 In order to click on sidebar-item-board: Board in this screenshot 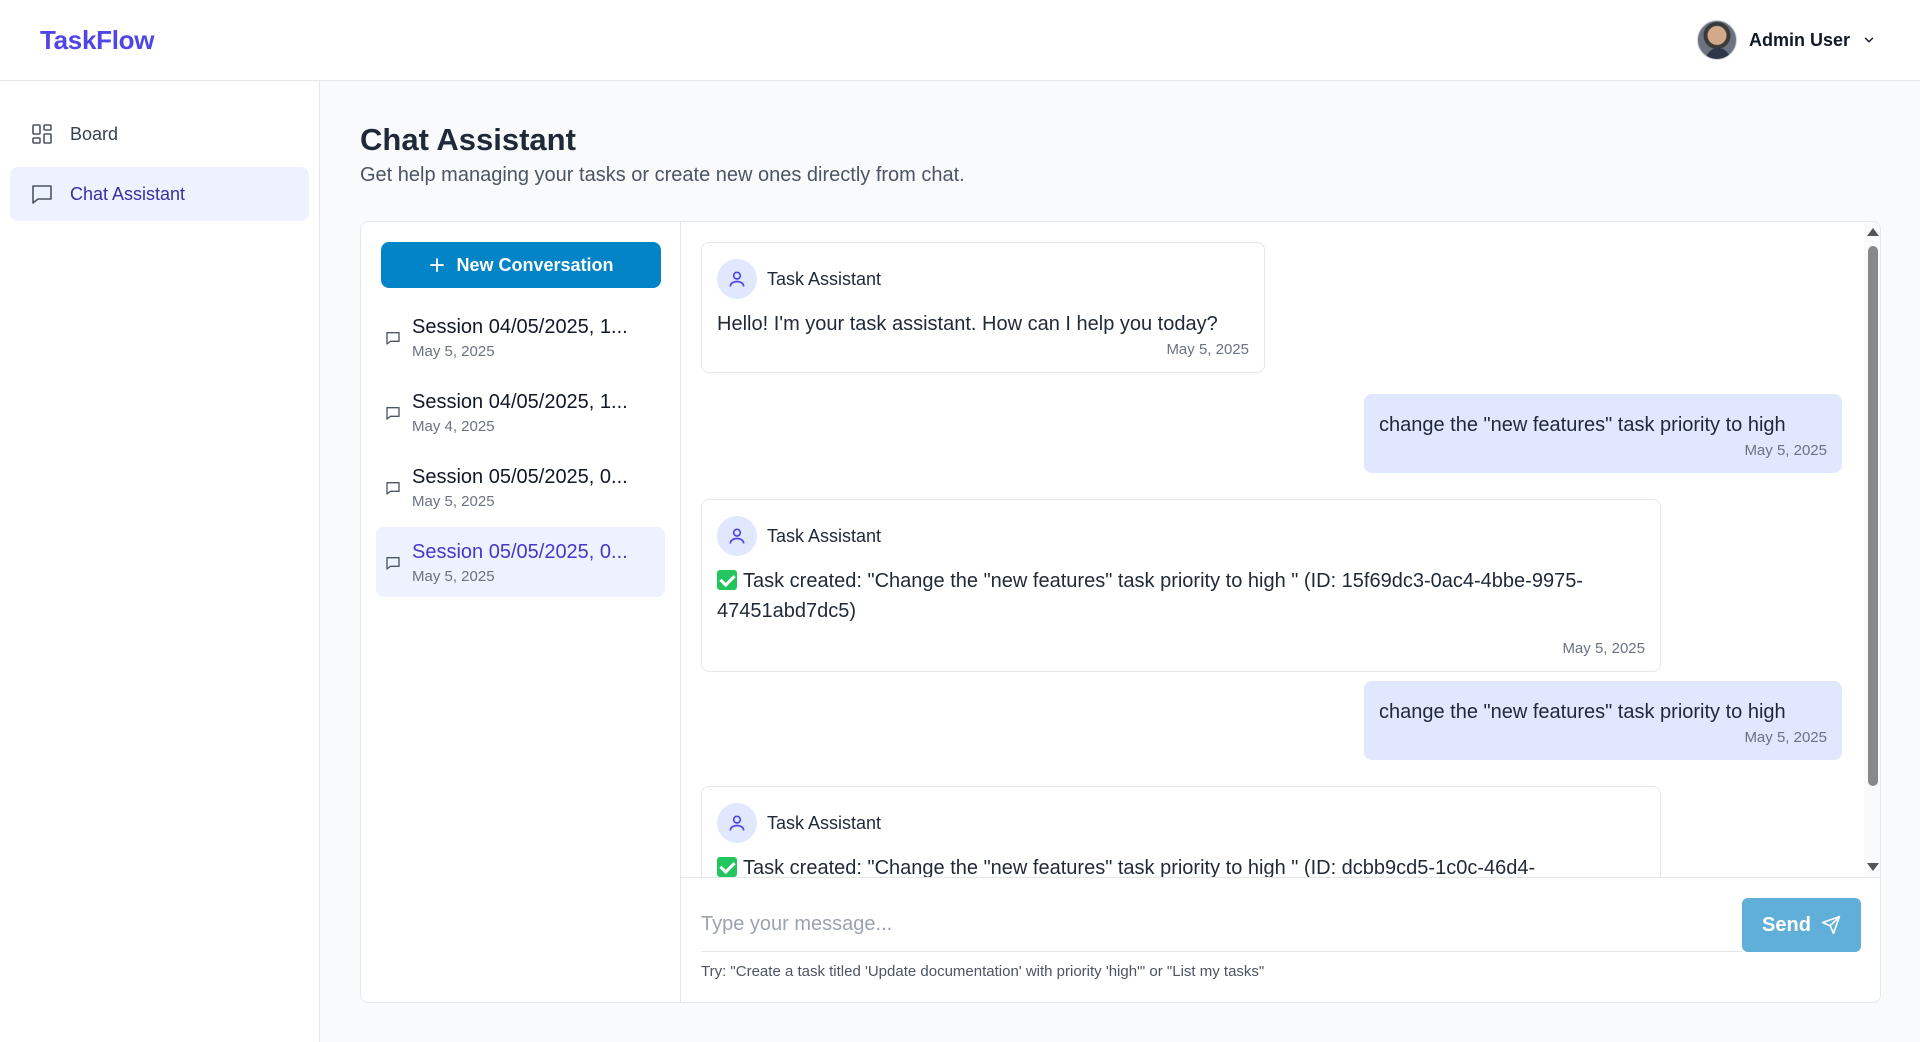, I will do `click(159, 134)`.